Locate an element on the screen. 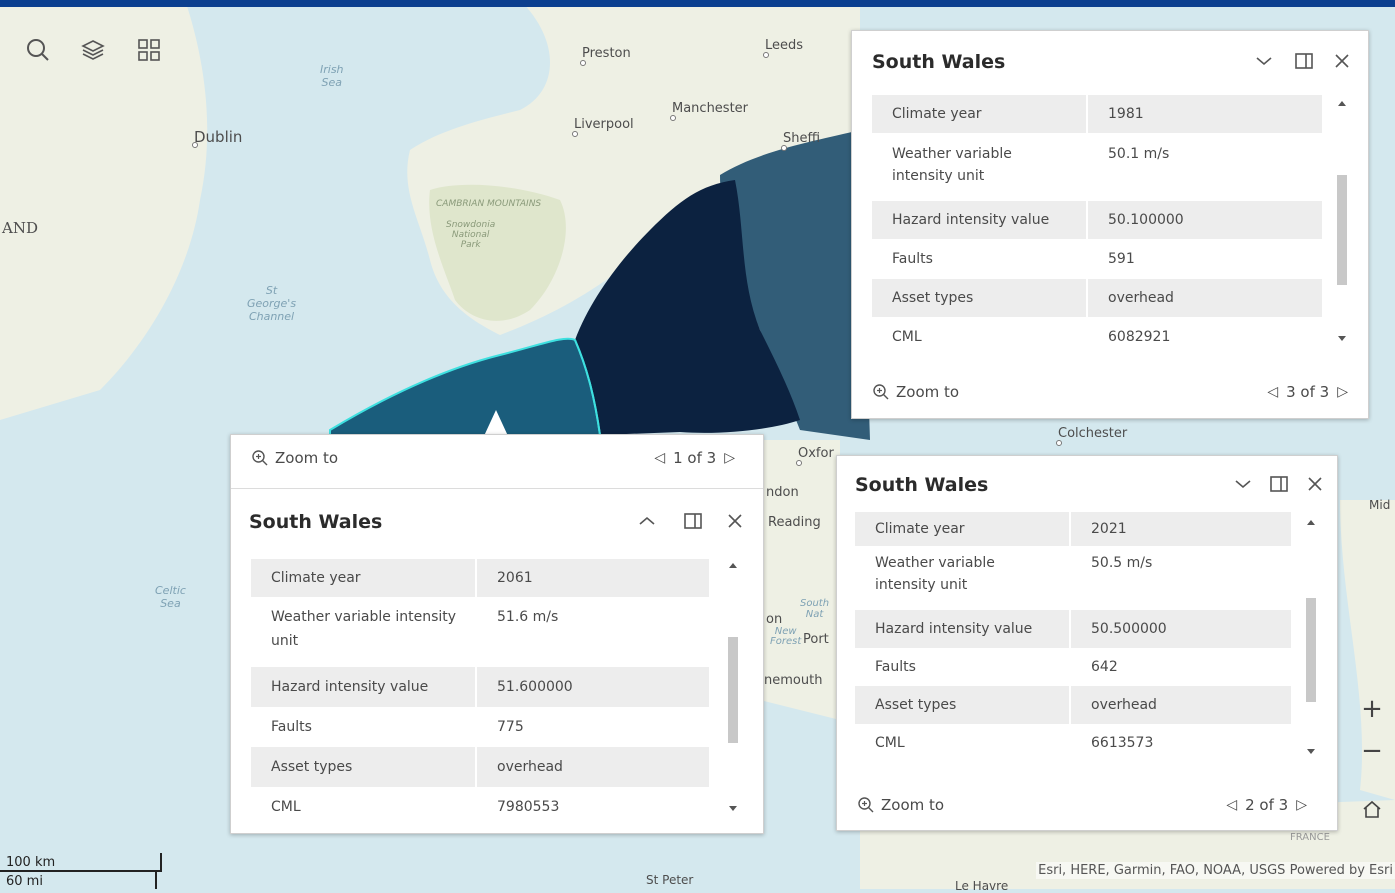 Image resolution: width=1395 pixels, height=893 pixels. search-button is located at coordinates (38, 50).